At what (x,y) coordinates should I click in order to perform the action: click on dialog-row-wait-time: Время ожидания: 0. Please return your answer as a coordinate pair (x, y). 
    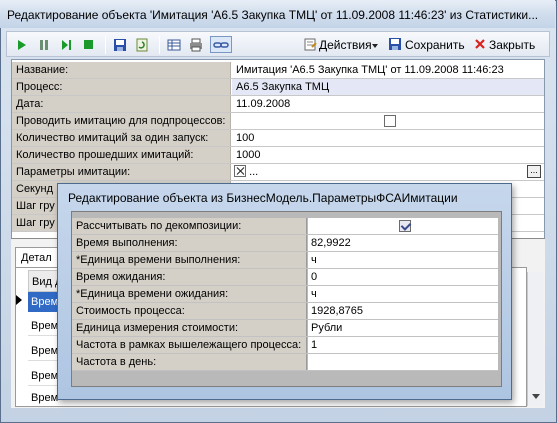
    Looking at the image, I should click on (285, 277).